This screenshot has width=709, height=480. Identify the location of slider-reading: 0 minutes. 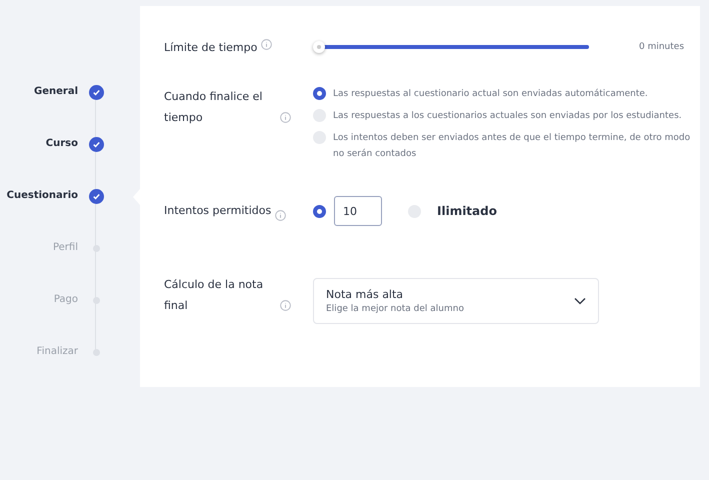
(661, 47).